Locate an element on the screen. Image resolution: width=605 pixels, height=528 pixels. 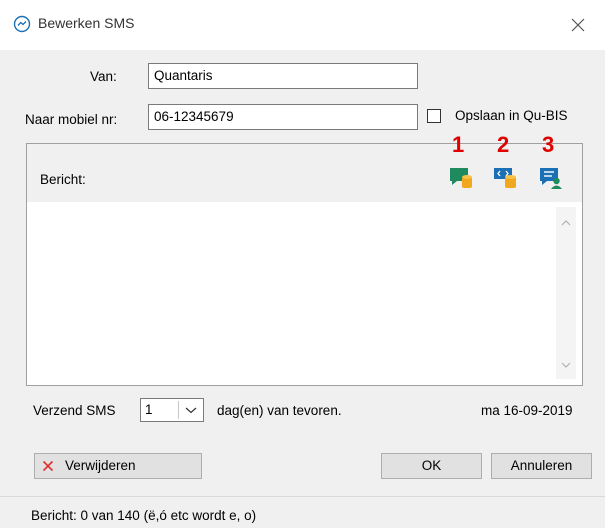
annotation-number-1: 1 is located at coordinates (458, 144).